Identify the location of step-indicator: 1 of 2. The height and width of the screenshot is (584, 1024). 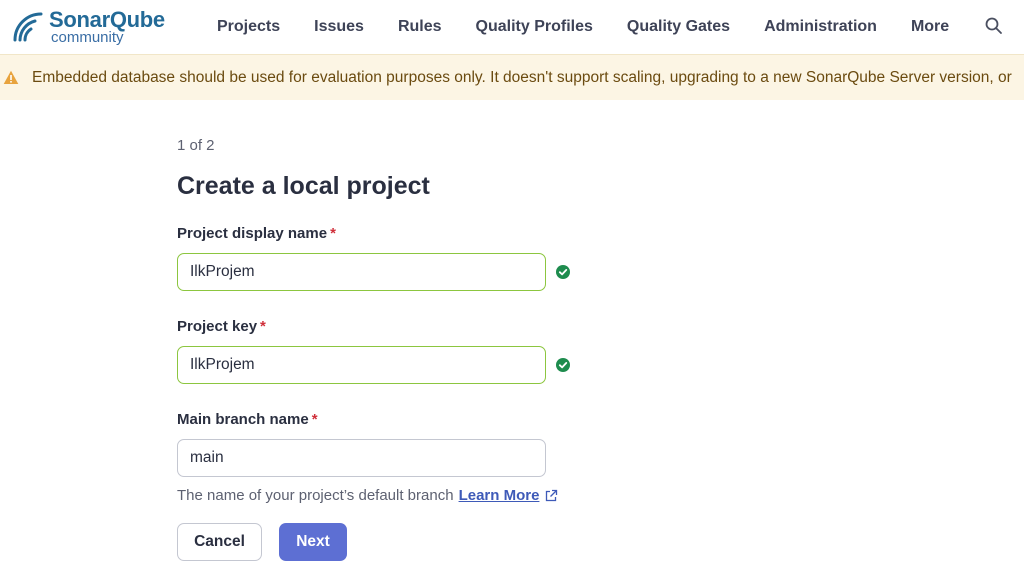
(196, 145).